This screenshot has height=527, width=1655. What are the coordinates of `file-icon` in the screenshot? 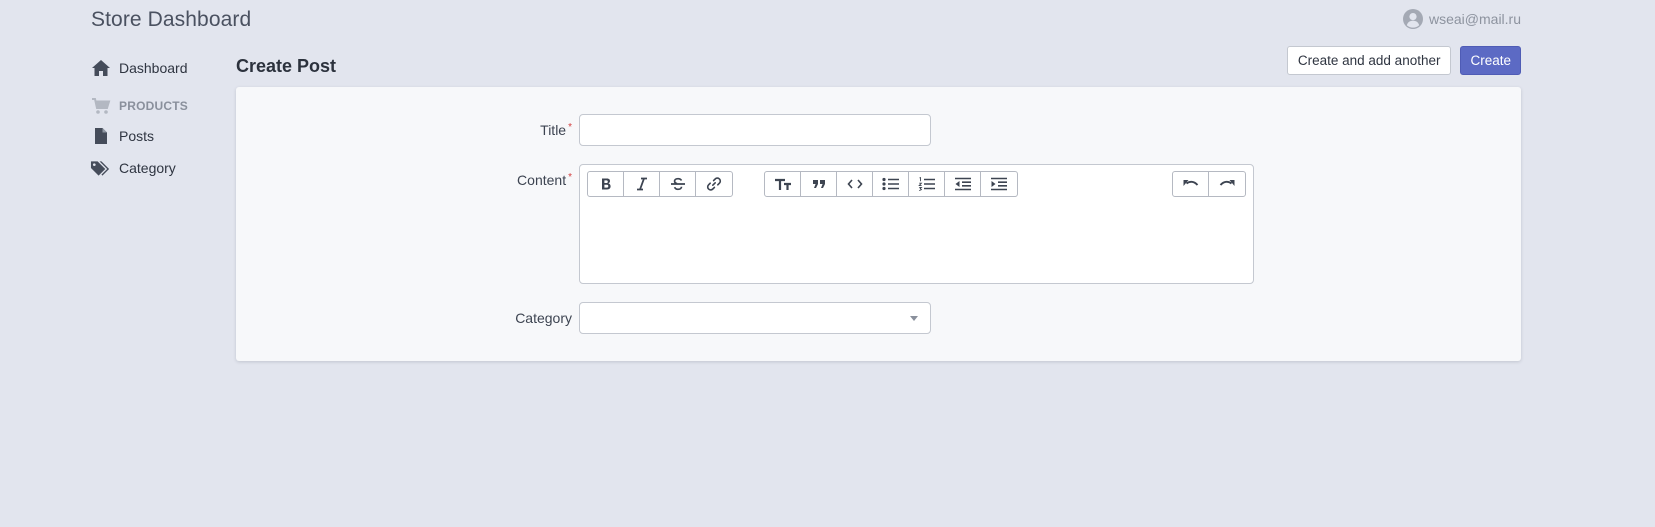 It's located at (100, 136).